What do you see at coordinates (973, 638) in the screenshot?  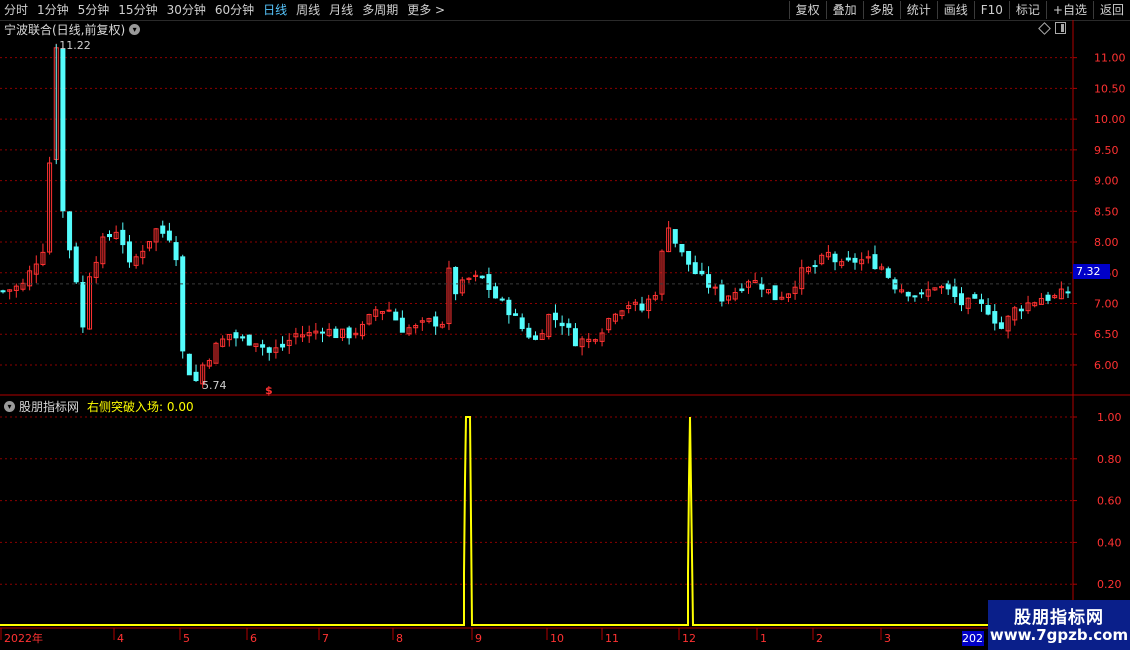 I see `date-cursor-box: 2023` at bounding box center [973, 638].